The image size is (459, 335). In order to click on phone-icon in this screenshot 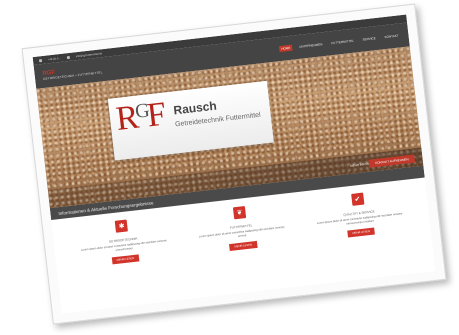, I will do `click(40, 60)`.